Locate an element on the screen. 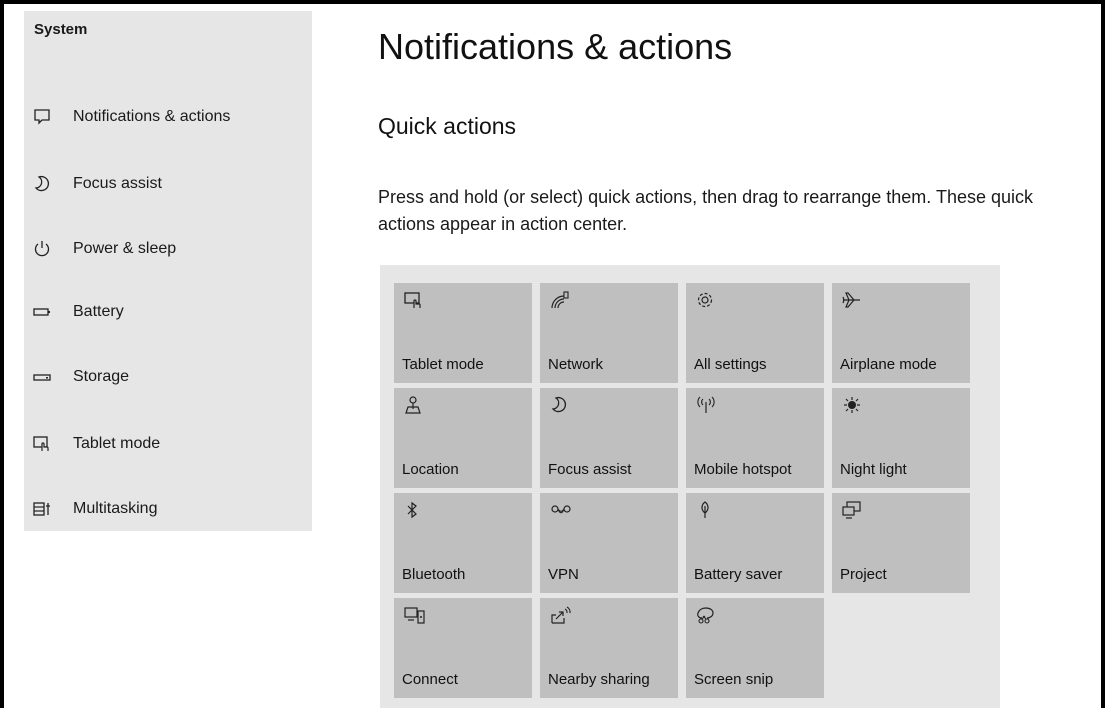 Image resolution: width=1105 pixels, height=708 pixels. section-title: Quick actions is located at coordinates (447, 126).